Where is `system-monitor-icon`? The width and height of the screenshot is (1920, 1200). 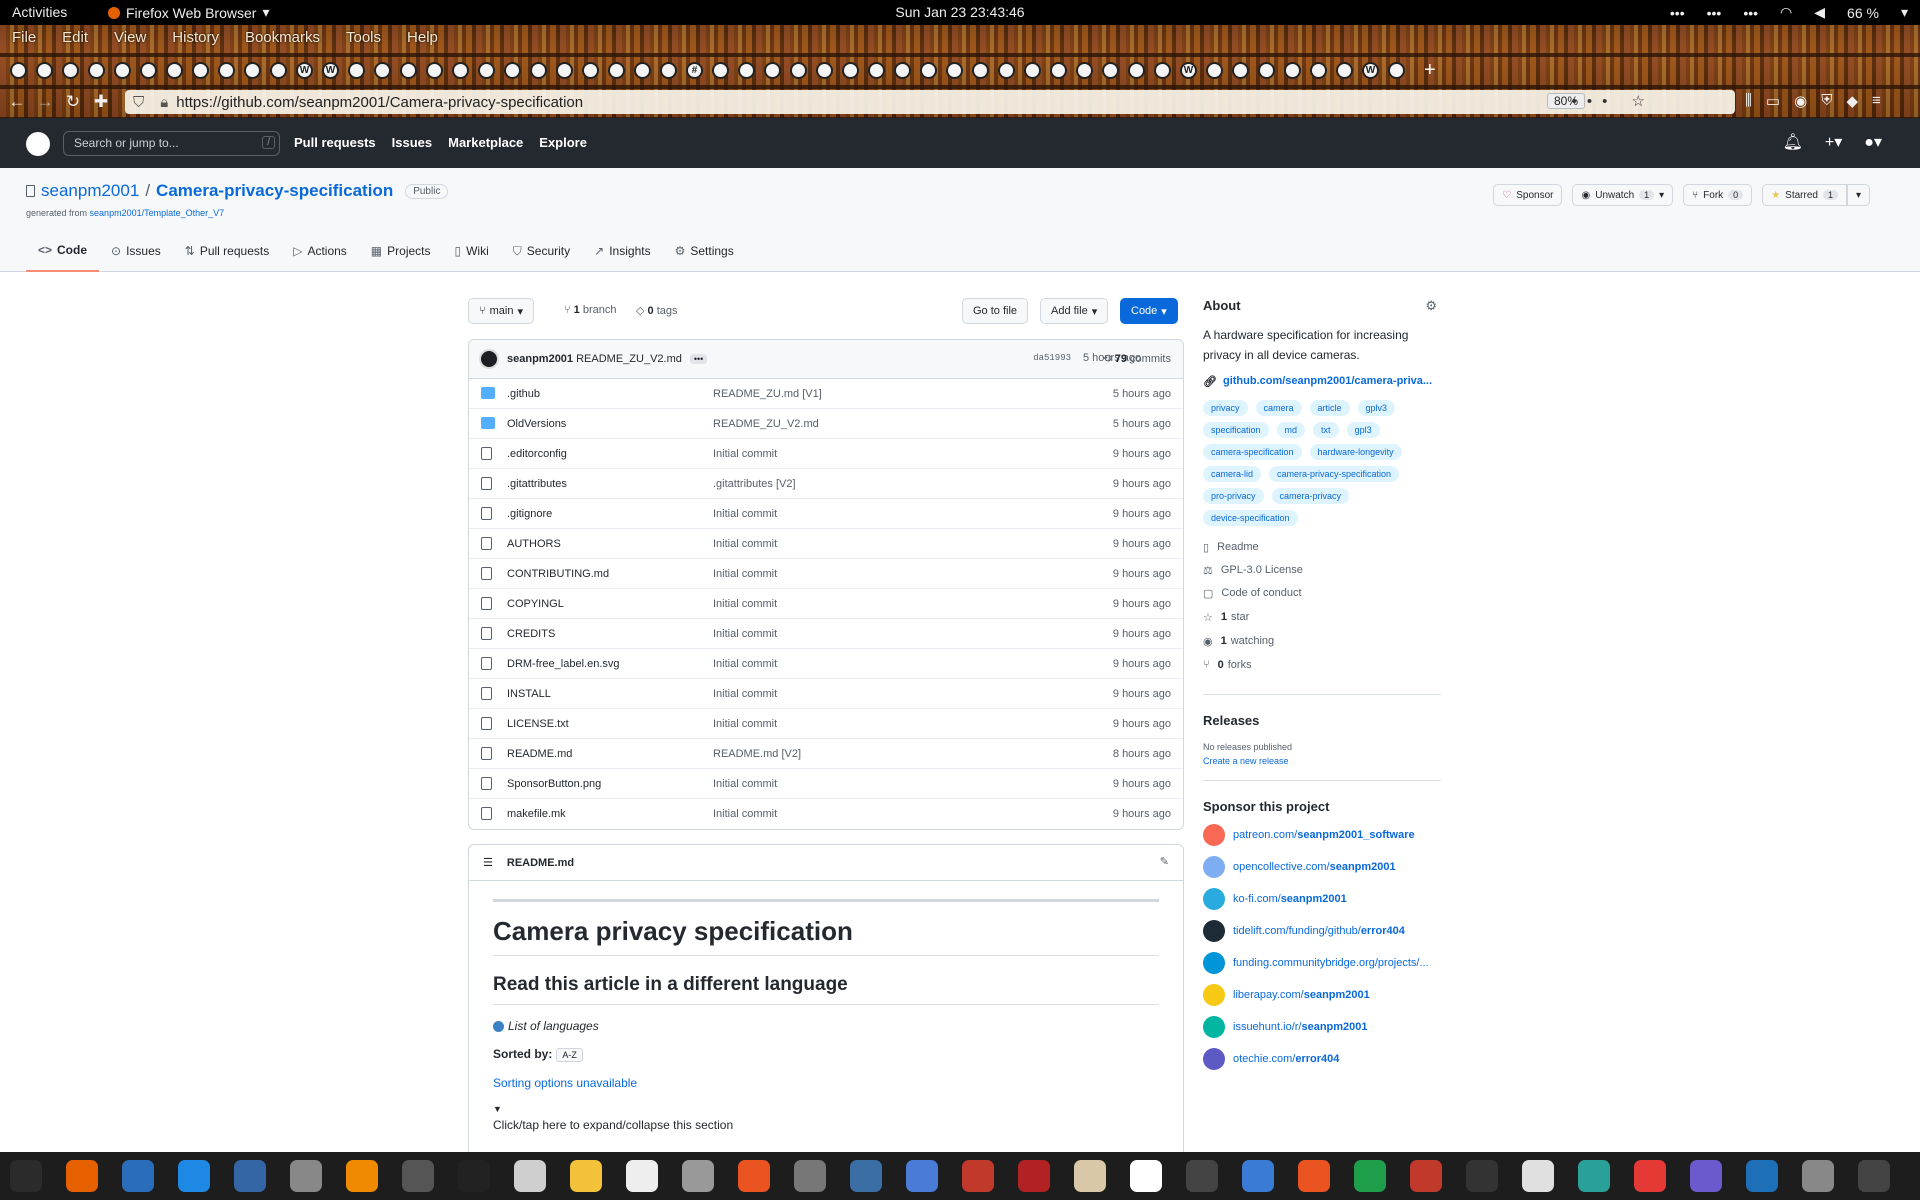
system-monitor-icon is located at coordinates (26, 1176).